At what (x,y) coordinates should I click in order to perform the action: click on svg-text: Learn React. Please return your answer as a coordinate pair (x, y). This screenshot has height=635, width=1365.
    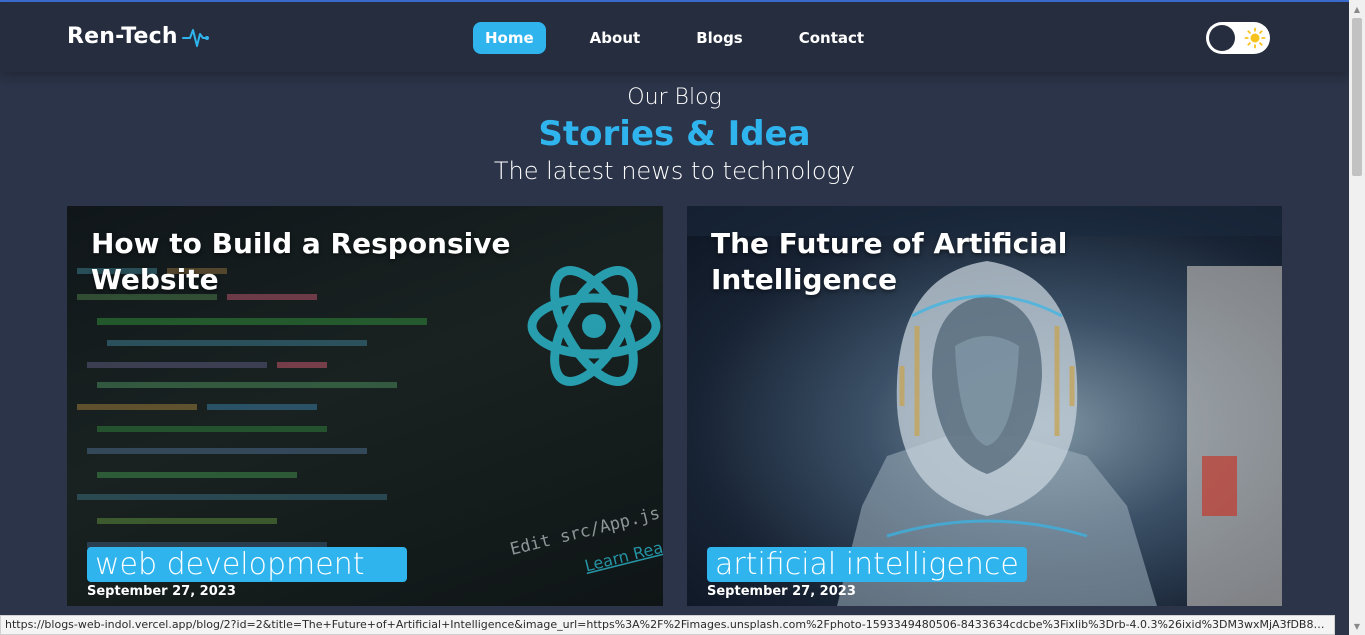
    Looking at the image, I should click on (623, 554).